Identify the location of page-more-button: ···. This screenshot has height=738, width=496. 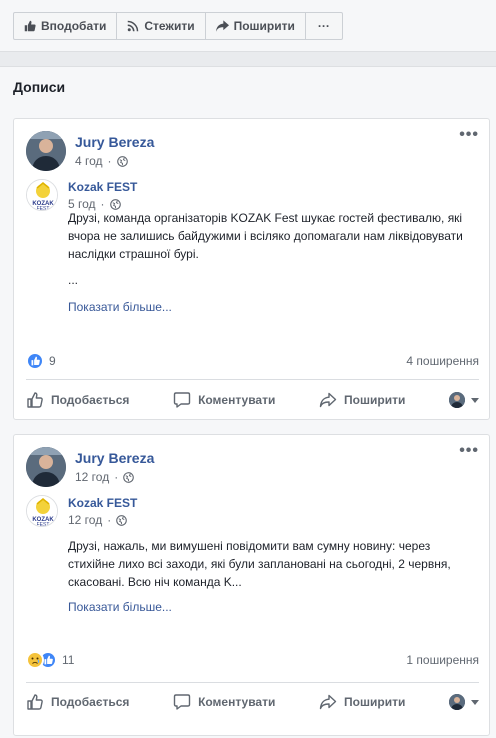
(324, 26).